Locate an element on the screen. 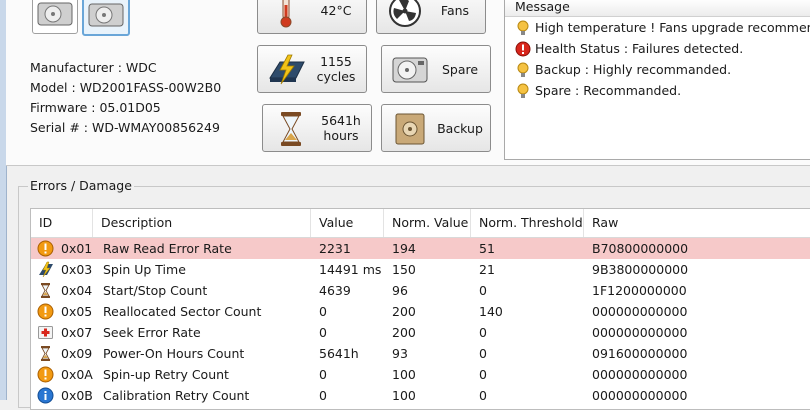 The image size is (810, 410). cell-norm: 96 is located at coordinates (400, 290).